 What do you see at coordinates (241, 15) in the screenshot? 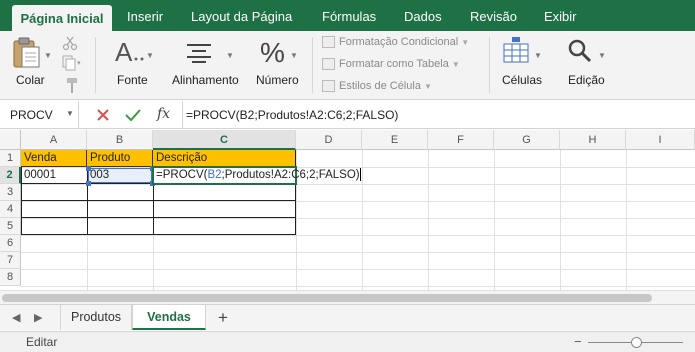
I see `tab-layout-da-pagina: Layout da Página` at bounding box center [241, 15].